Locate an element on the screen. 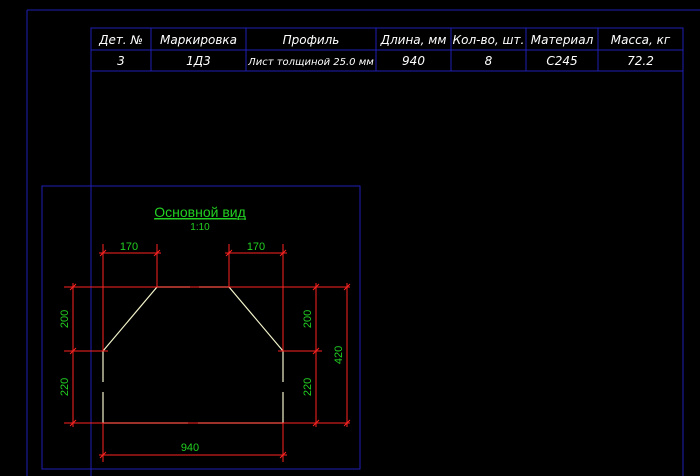 Image resolution: width=700 pixels, height=476 pixels. dim-overall-width: 940 is located at coordinates (190, 448).